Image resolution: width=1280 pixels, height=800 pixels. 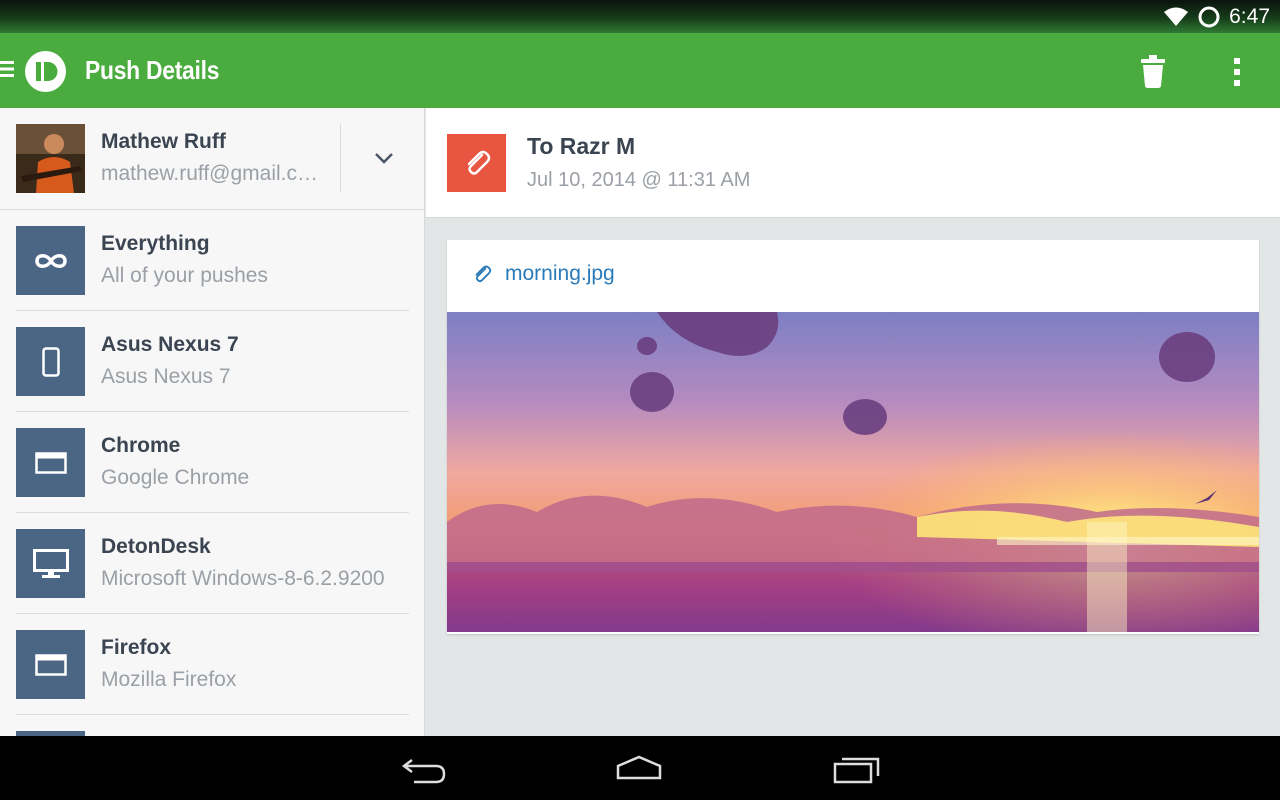 I want to click on device-item-firefox: Firefox Mozilla Firefox, so click(x=212, y=664).